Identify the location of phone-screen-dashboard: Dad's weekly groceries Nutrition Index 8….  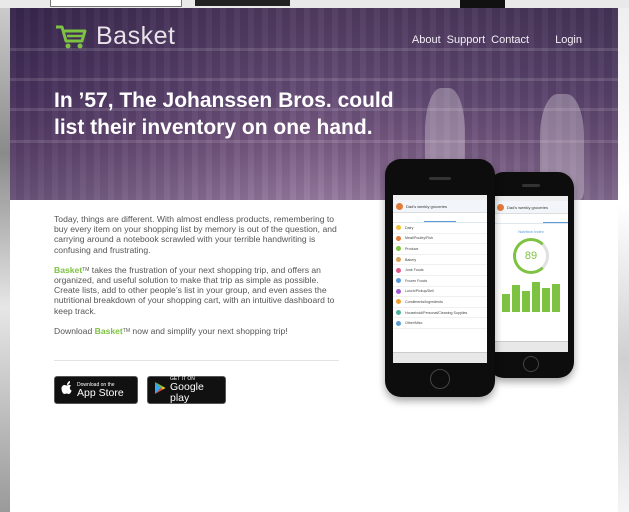
(531, 274).